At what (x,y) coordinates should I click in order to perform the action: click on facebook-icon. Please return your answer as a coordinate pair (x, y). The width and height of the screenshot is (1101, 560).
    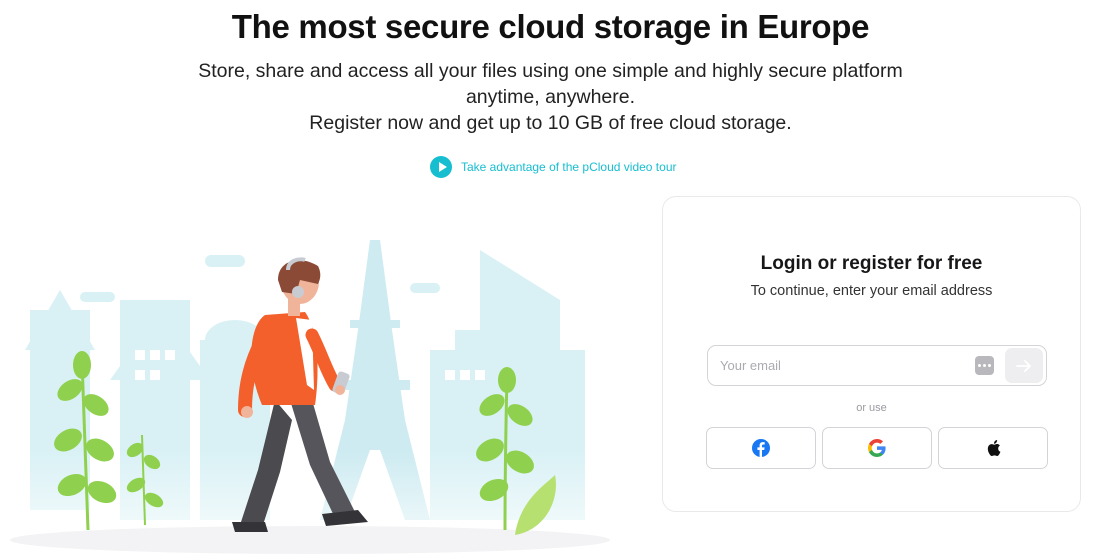
    Looking at the image, I should click on (761, 448).